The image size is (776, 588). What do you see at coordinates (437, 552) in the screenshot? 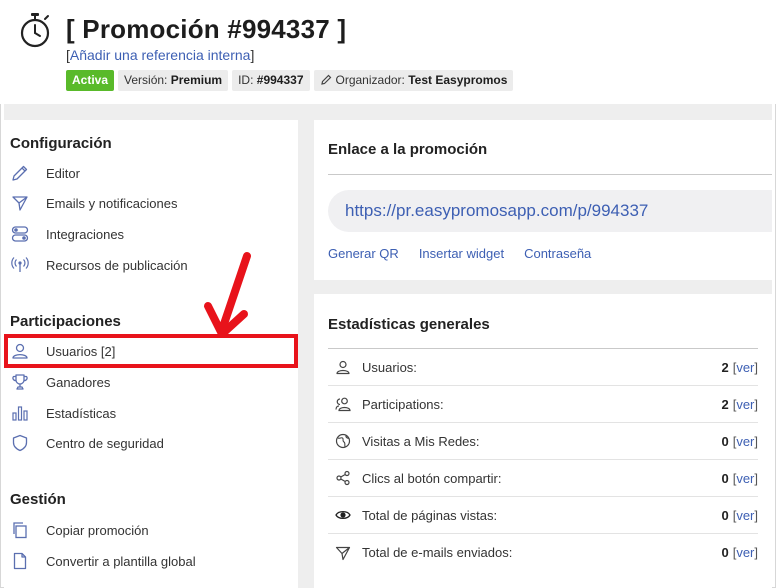
I see `stat-label: Total de e-mails enviados:` at bounding box center [437, 552].